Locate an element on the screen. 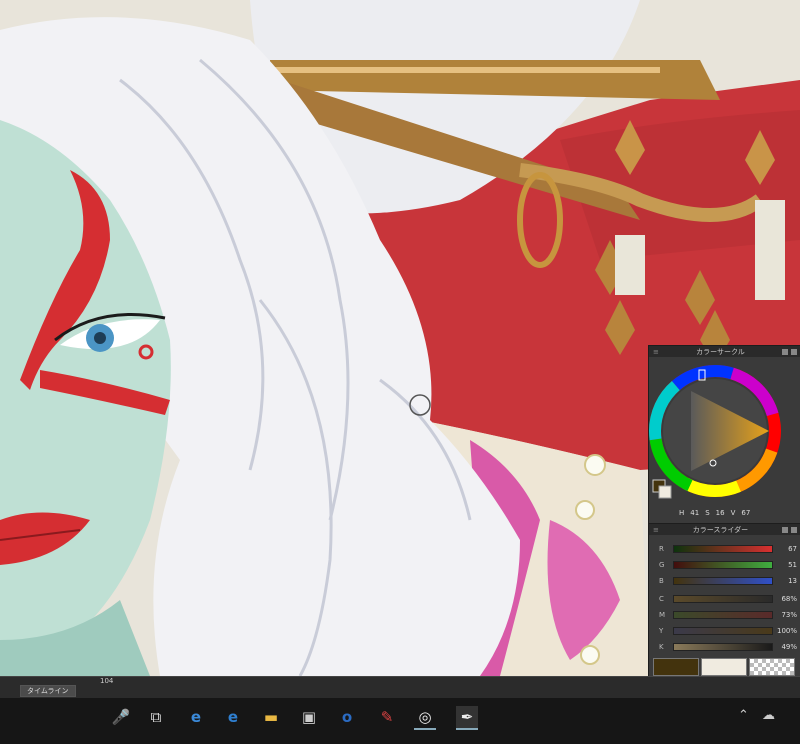 The height and width of the screenshot is (744, 800). s-label: S is located at coordinates (707, 513).